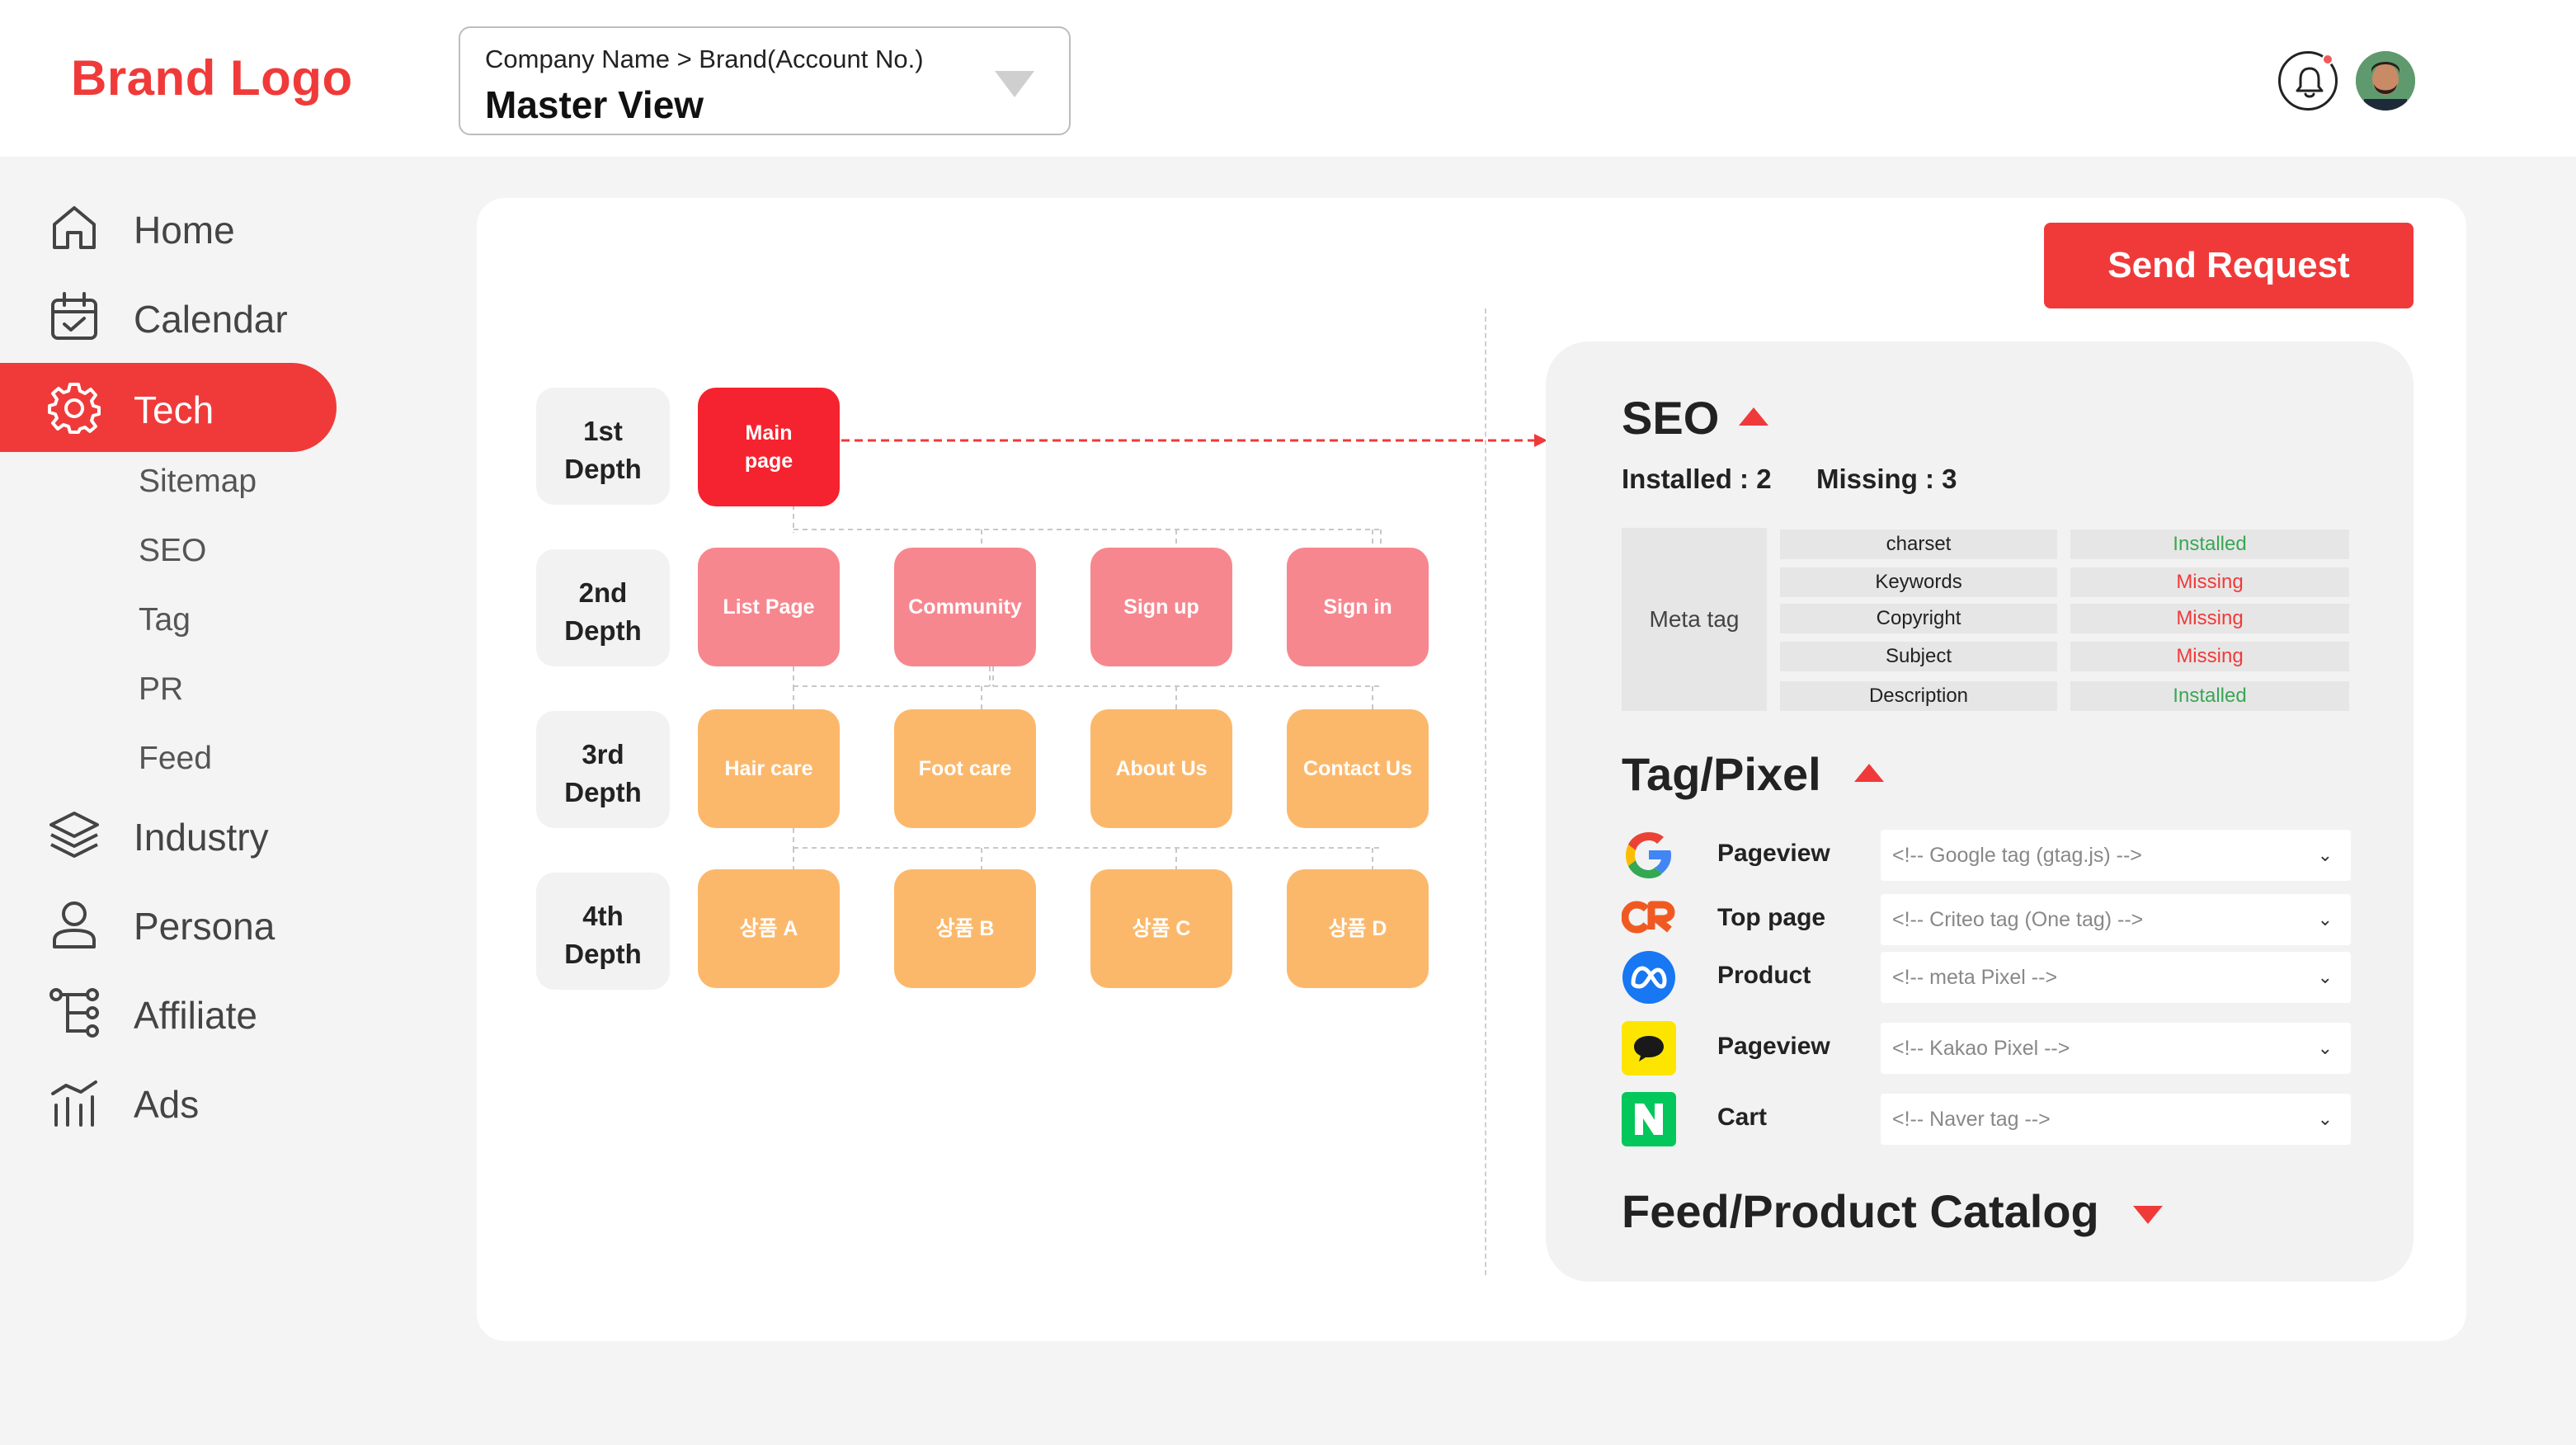 Image resolution: width=2576 pixels, height=1445 pixels. I want to click on meta-logo-icon, so click(1648, 977).